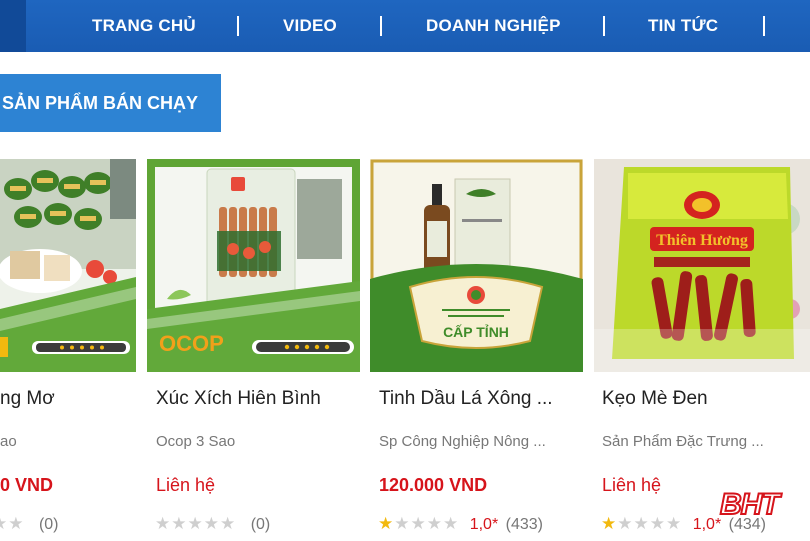  Describe the element at coordinates (186, 485) in the screenshot. I see `product-price-2: Liên hệ` at that location.